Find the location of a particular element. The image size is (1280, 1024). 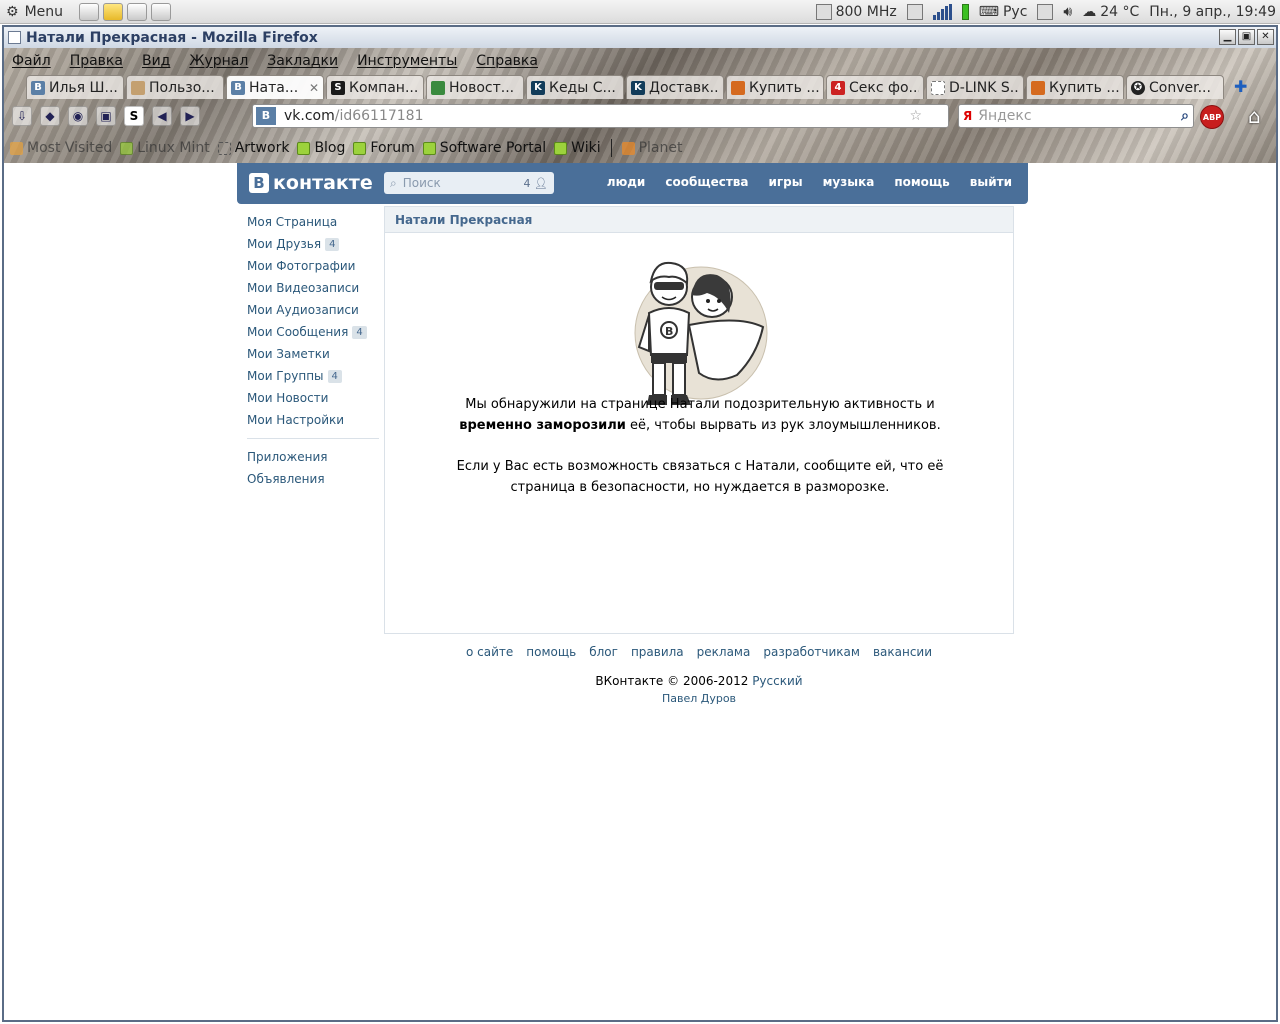

menu-item-6: Справка is located at coordinates (507, 61).